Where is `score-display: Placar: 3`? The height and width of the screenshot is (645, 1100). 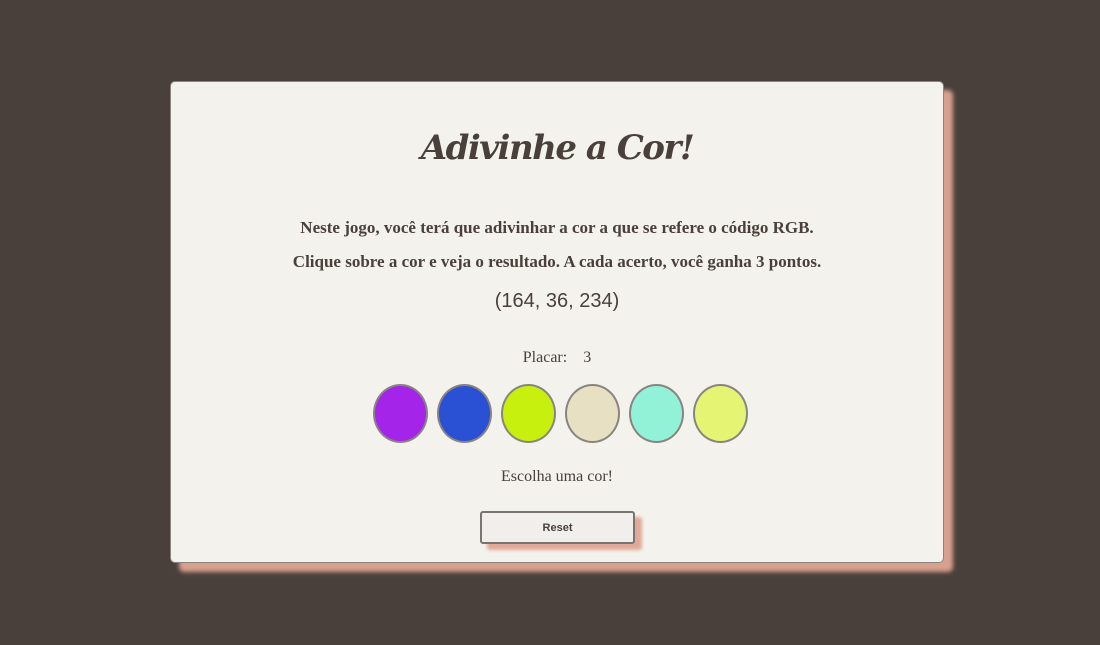 score-display: Placar: 3 is located at coordinates (557, 358).